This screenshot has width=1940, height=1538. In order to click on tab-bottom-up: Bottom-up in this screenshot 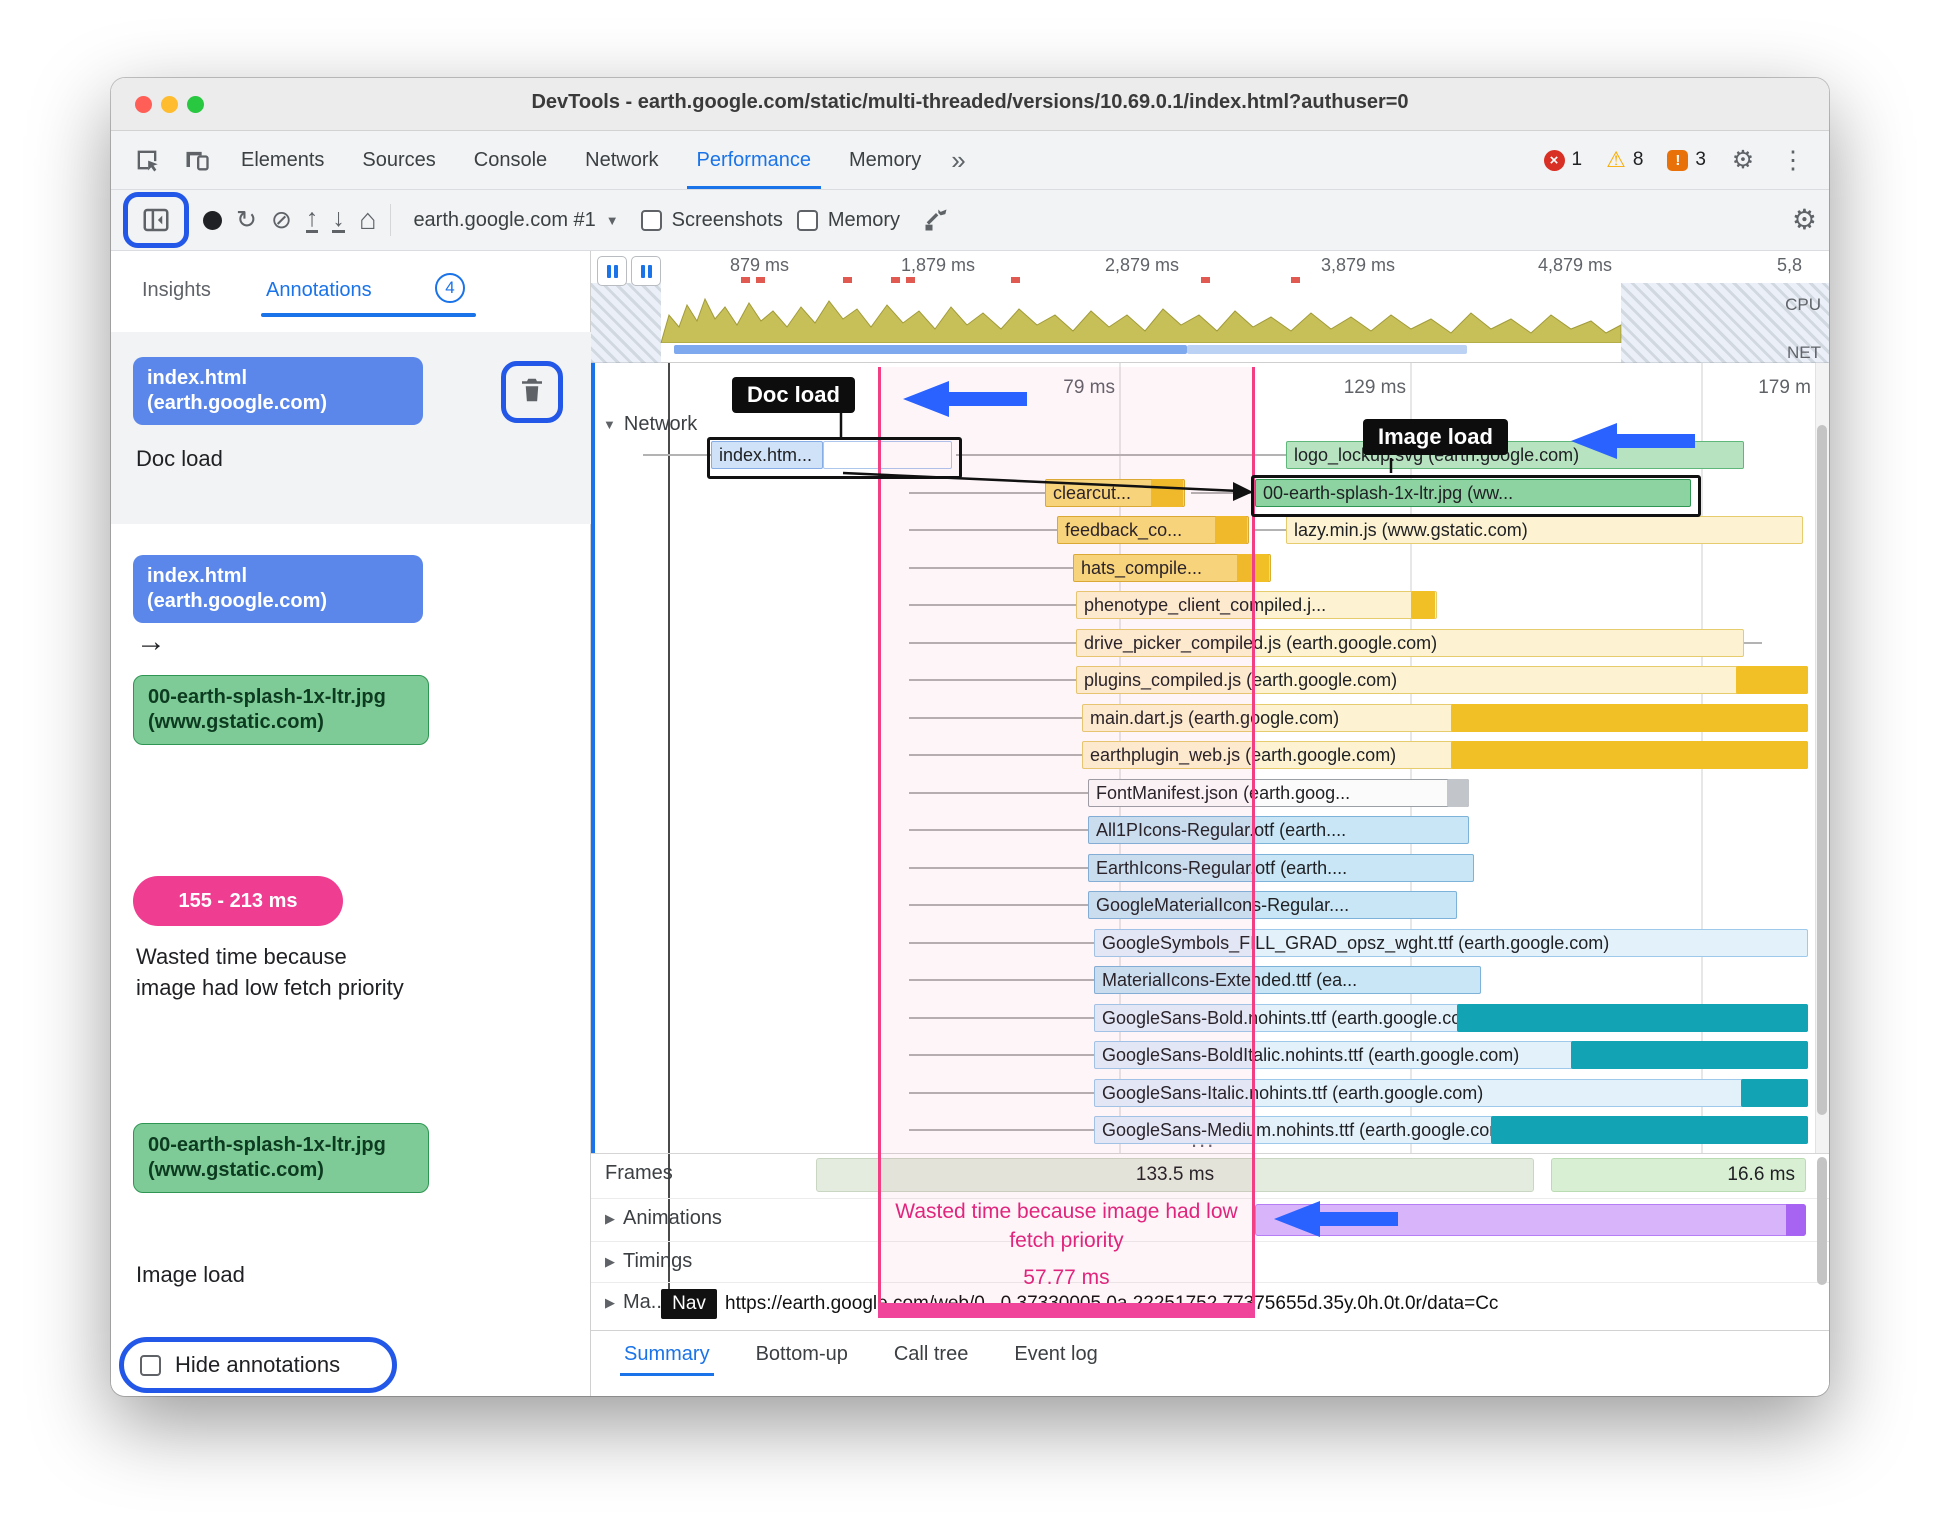, I will do `click(802, 1359)`.